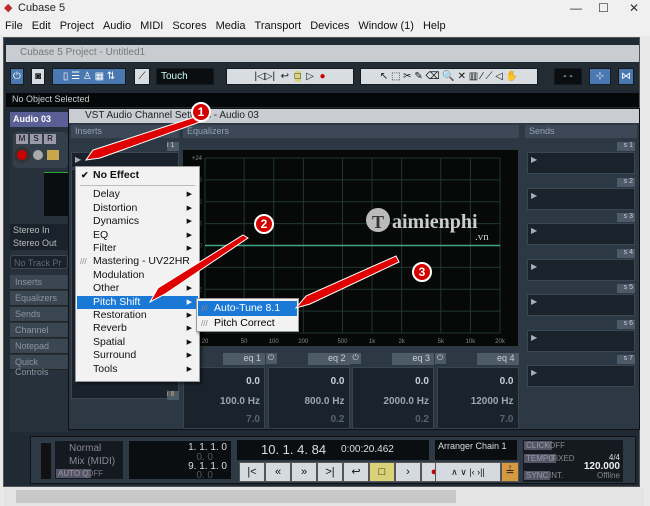 The image size is (650, 506). I want to click on annotation-badge-1: 1, so click(201, 112).